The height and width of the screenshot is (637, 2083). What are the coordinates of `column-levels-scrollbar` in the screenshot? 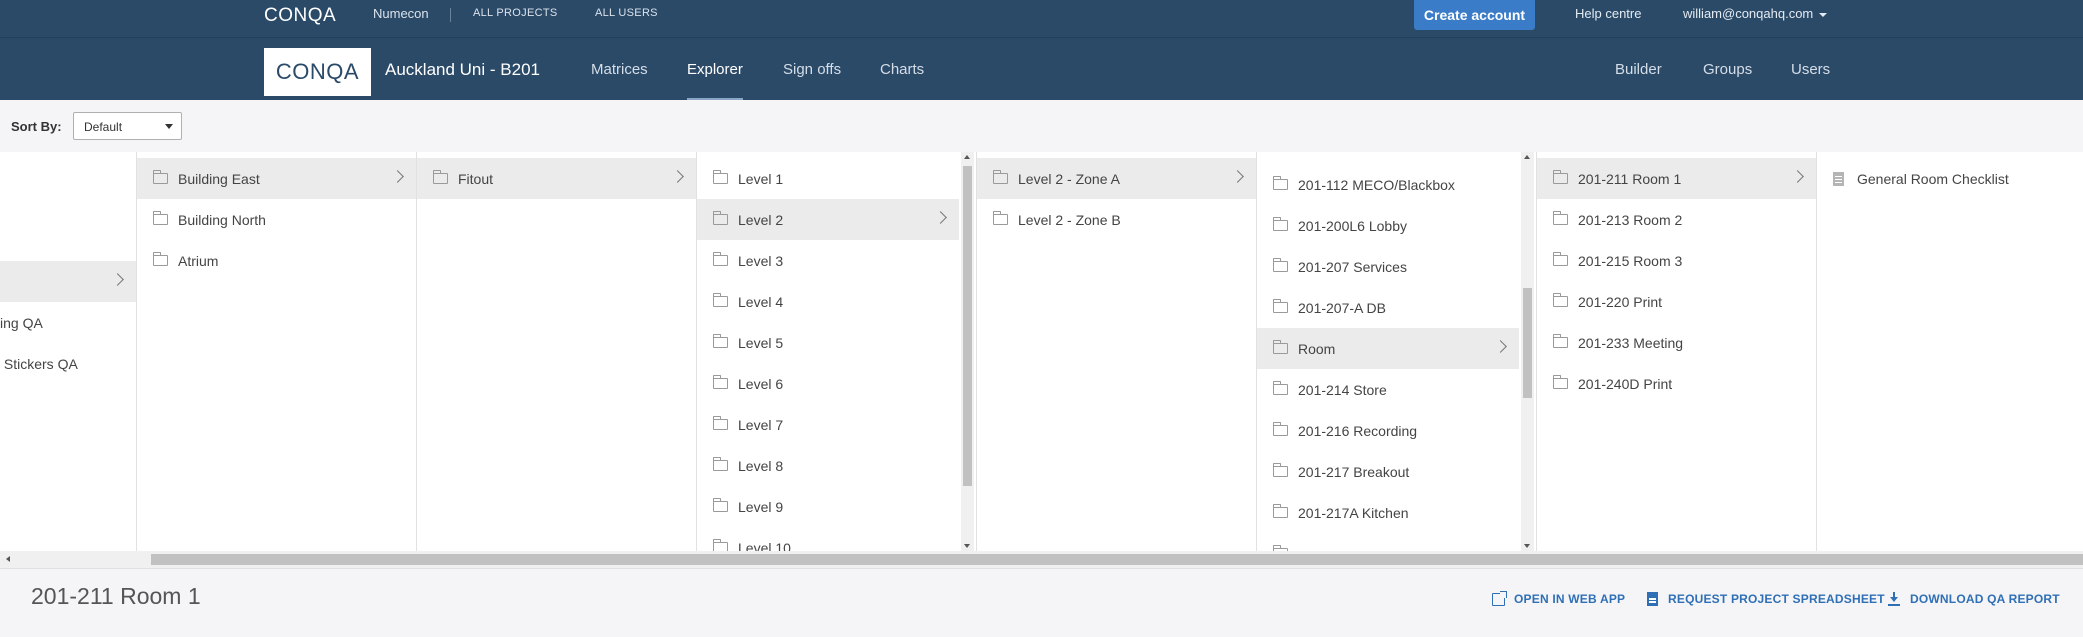 It's located at (967, 351).